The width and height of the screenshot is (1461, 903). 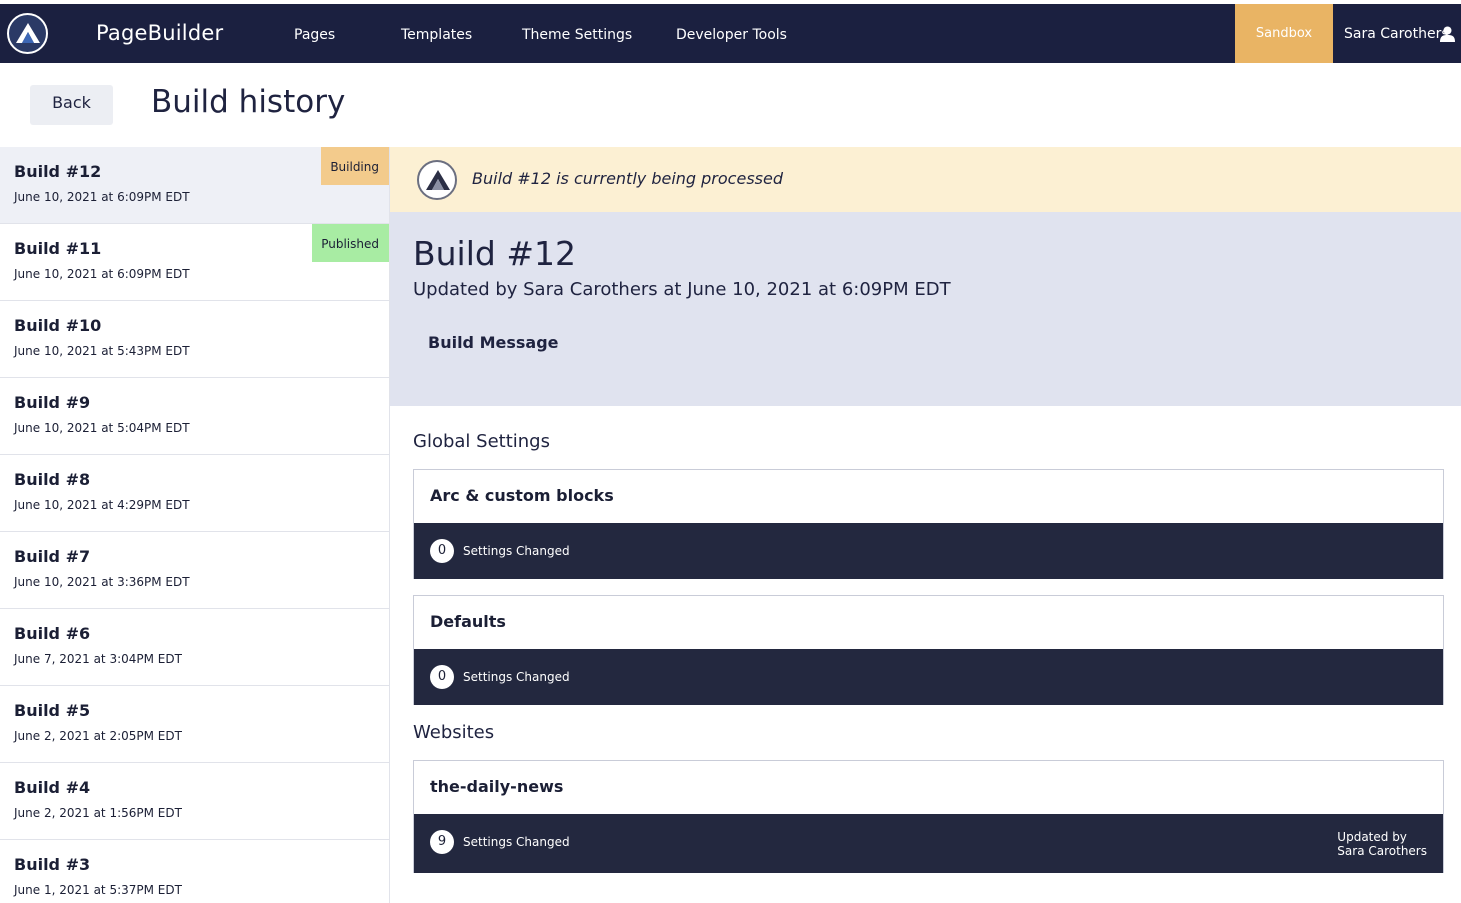 I want to click on card-title: Defaults, so click(x=468, y=621).